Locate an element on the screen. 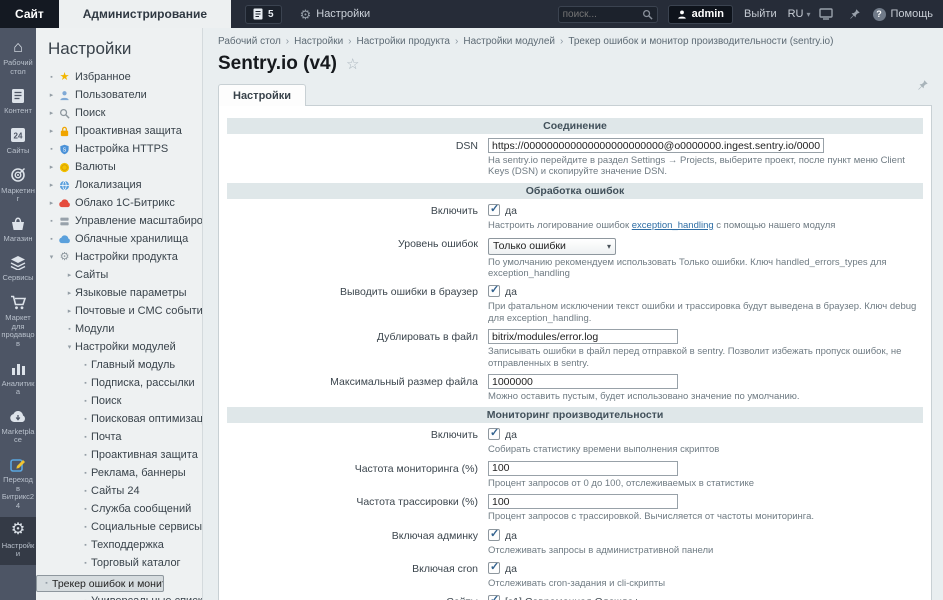 The image size is (943, 600). favorite-star-icon: ☆ is located at coordinates (352, 64).